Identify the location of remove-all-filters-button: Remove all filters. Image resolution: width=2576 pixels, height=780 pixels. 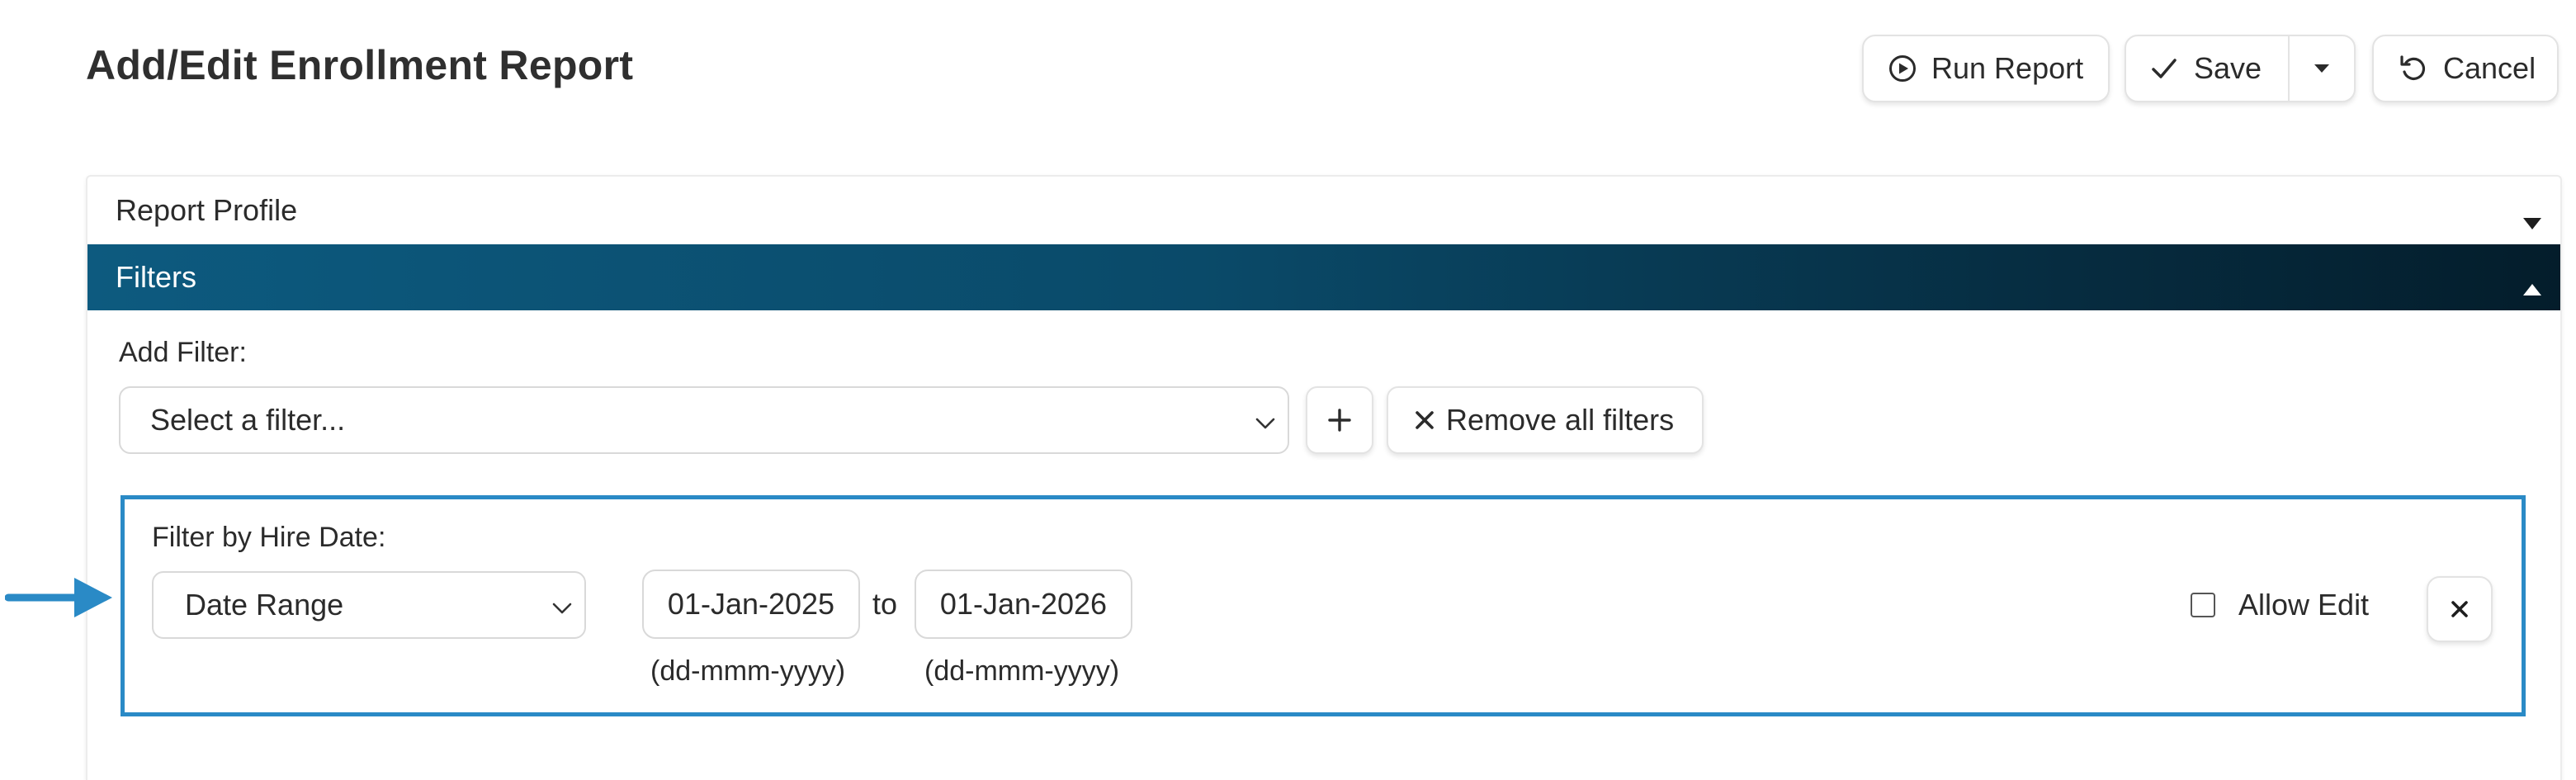
(1545, 420).